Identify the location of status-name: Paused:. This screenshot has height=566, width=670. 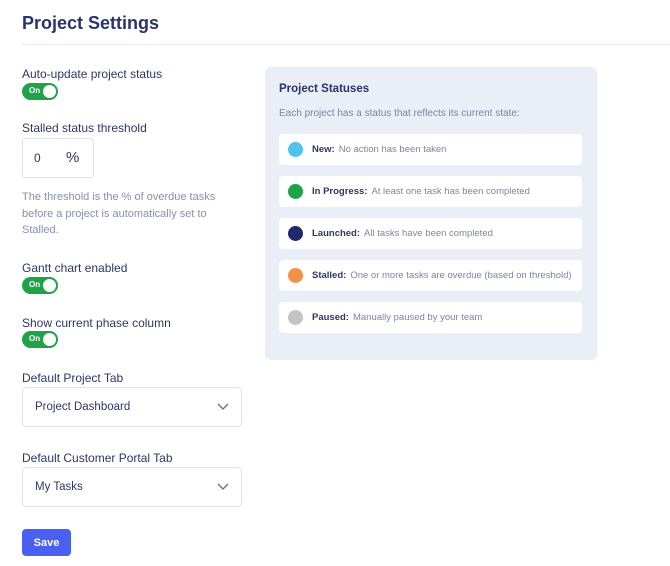
(330, 317).